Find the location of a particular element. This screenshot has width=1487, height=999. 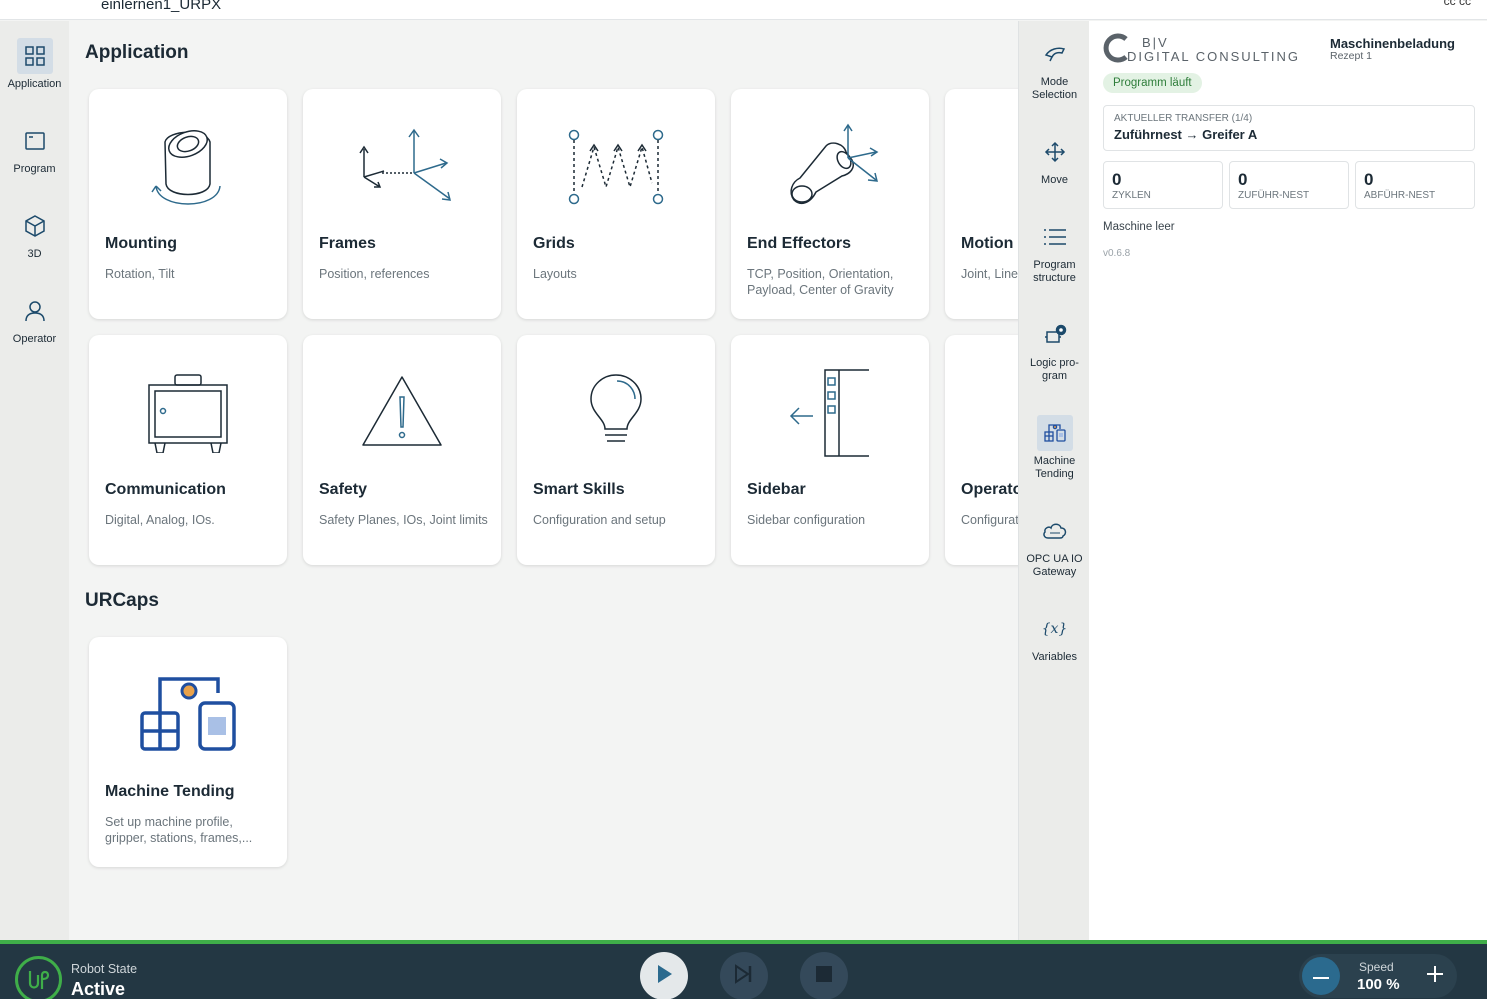

tool-mode-selection: Mode Selection is located at coordinates (1054, 69).